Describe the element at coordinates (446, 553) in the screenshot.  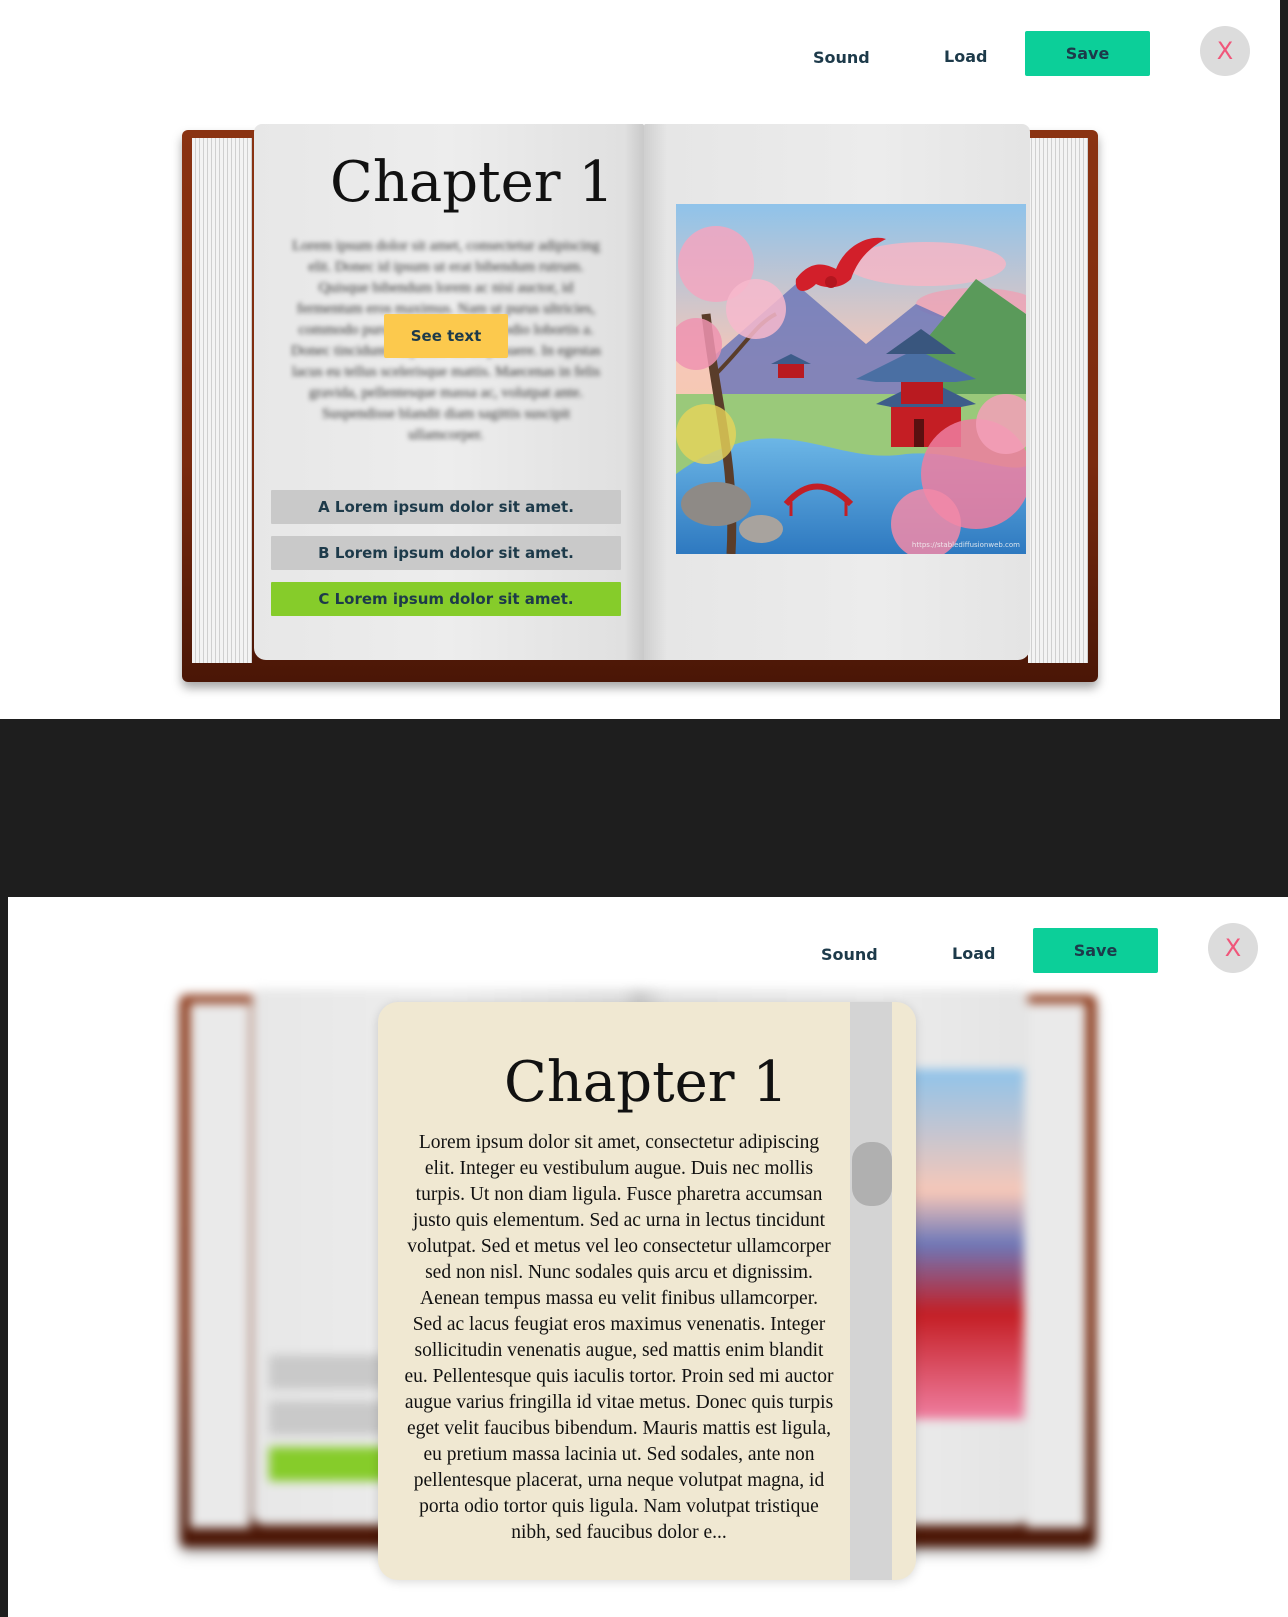
I see `choice-b-button: B Lorem ipsum dolor sit amet.` at that location.